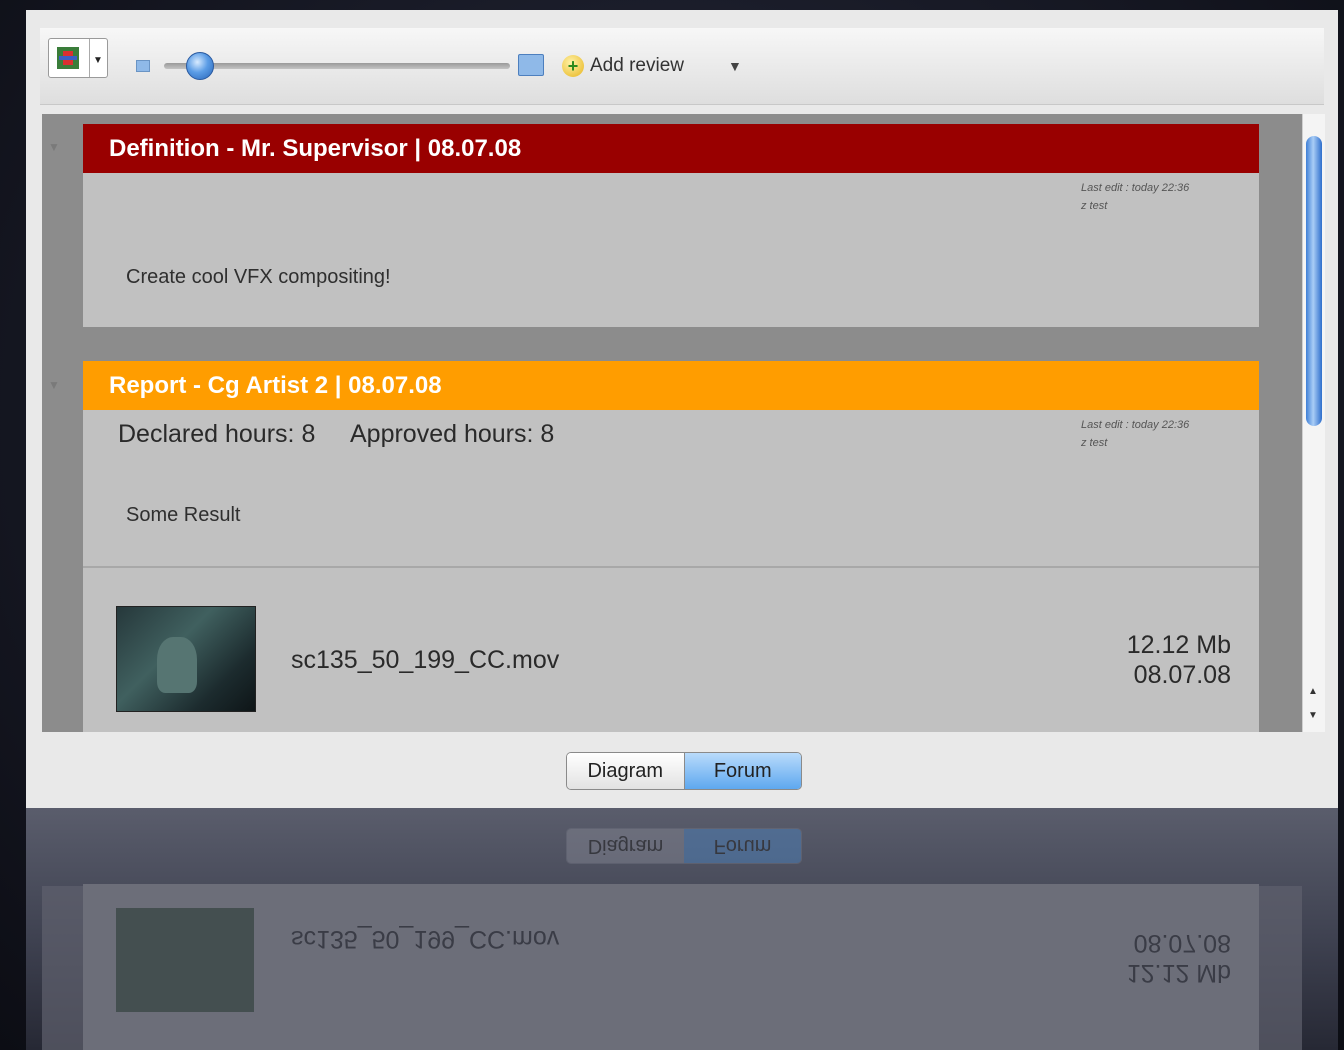  Describe the element at coordinates (68, 58) in the screenshot. I see `color-swatch-icon` at that location.